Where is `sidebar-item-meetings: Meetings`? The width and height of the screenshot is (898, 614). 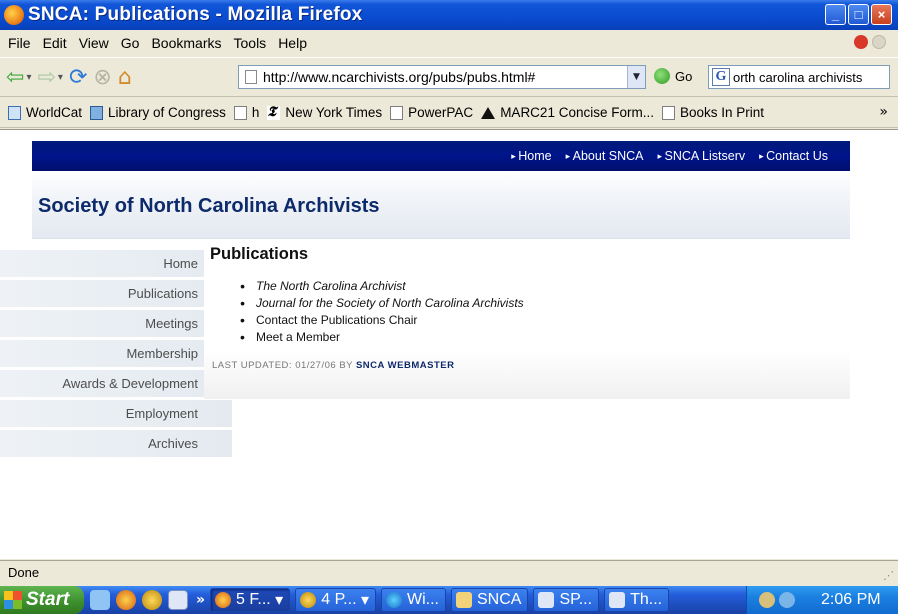 sidebar-item-meetings: Meetings is located at coordinates (116, 323).